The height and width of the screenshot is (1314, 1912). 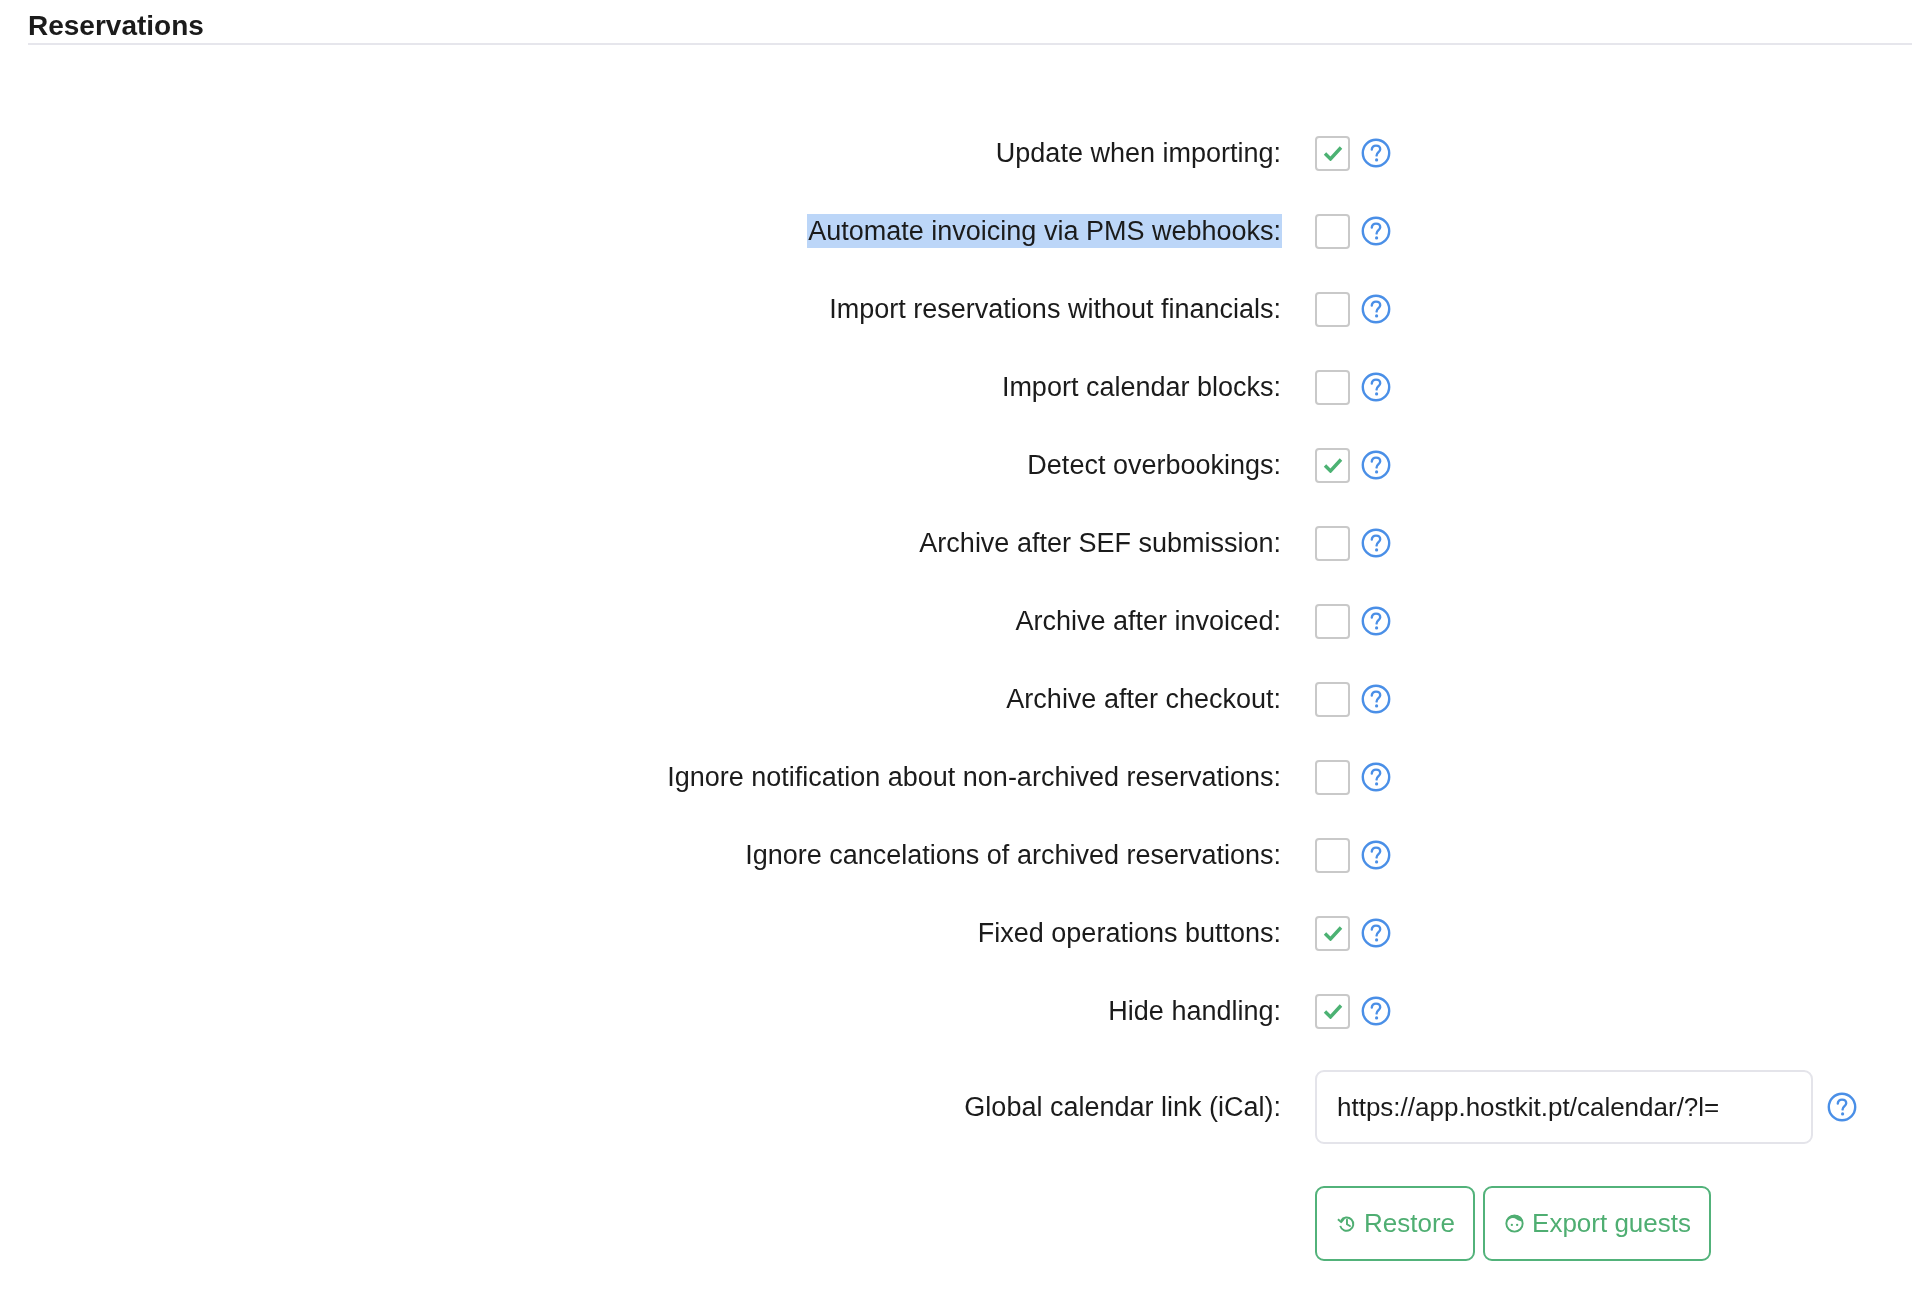 What do you see at coordinates (1143, 699) in the screenshot?
I see `setting-label: Archive after checkout:` at bounding box center [1143, 699].